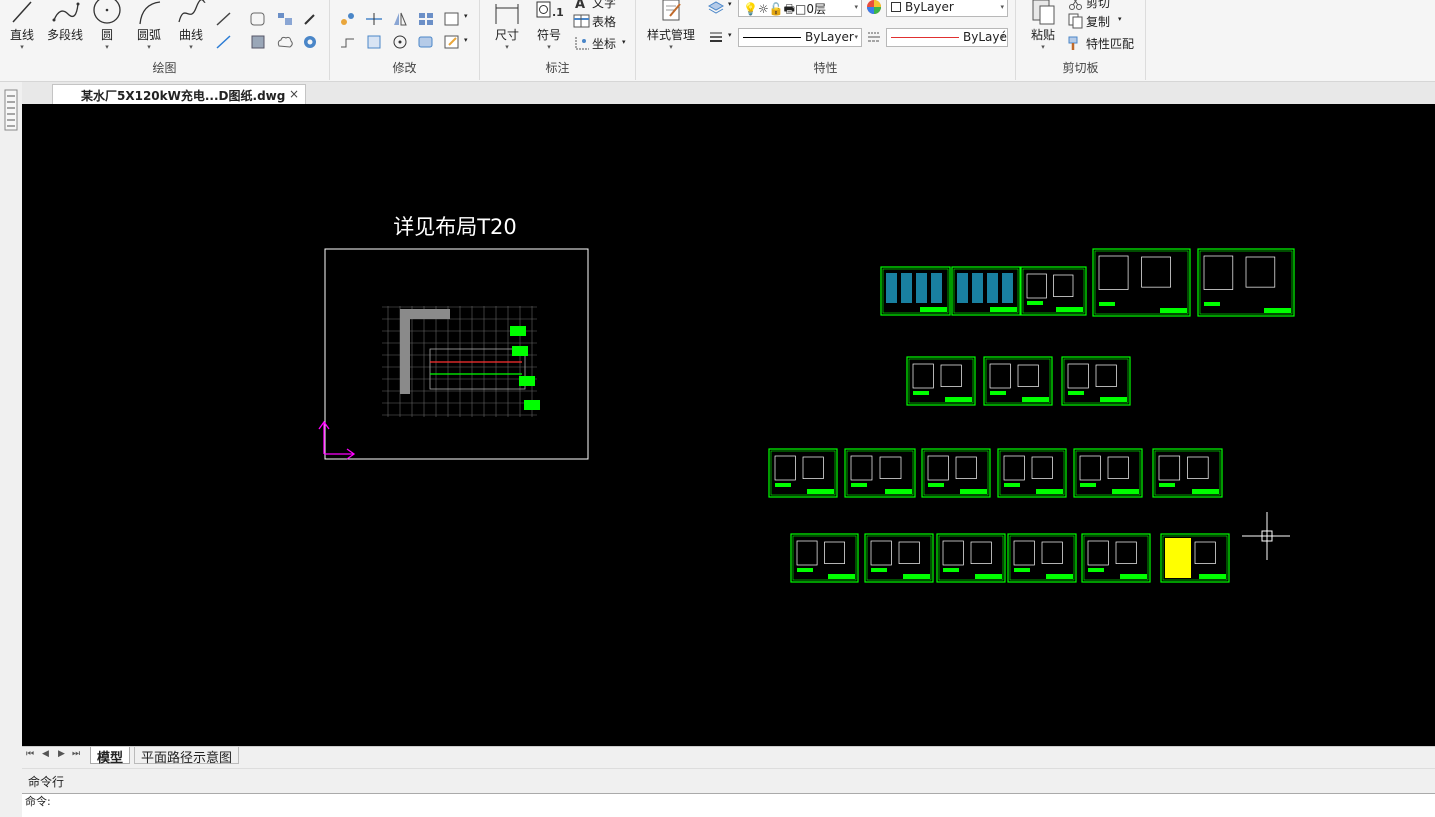  I want to click on explode-icon, so click(426, 42).